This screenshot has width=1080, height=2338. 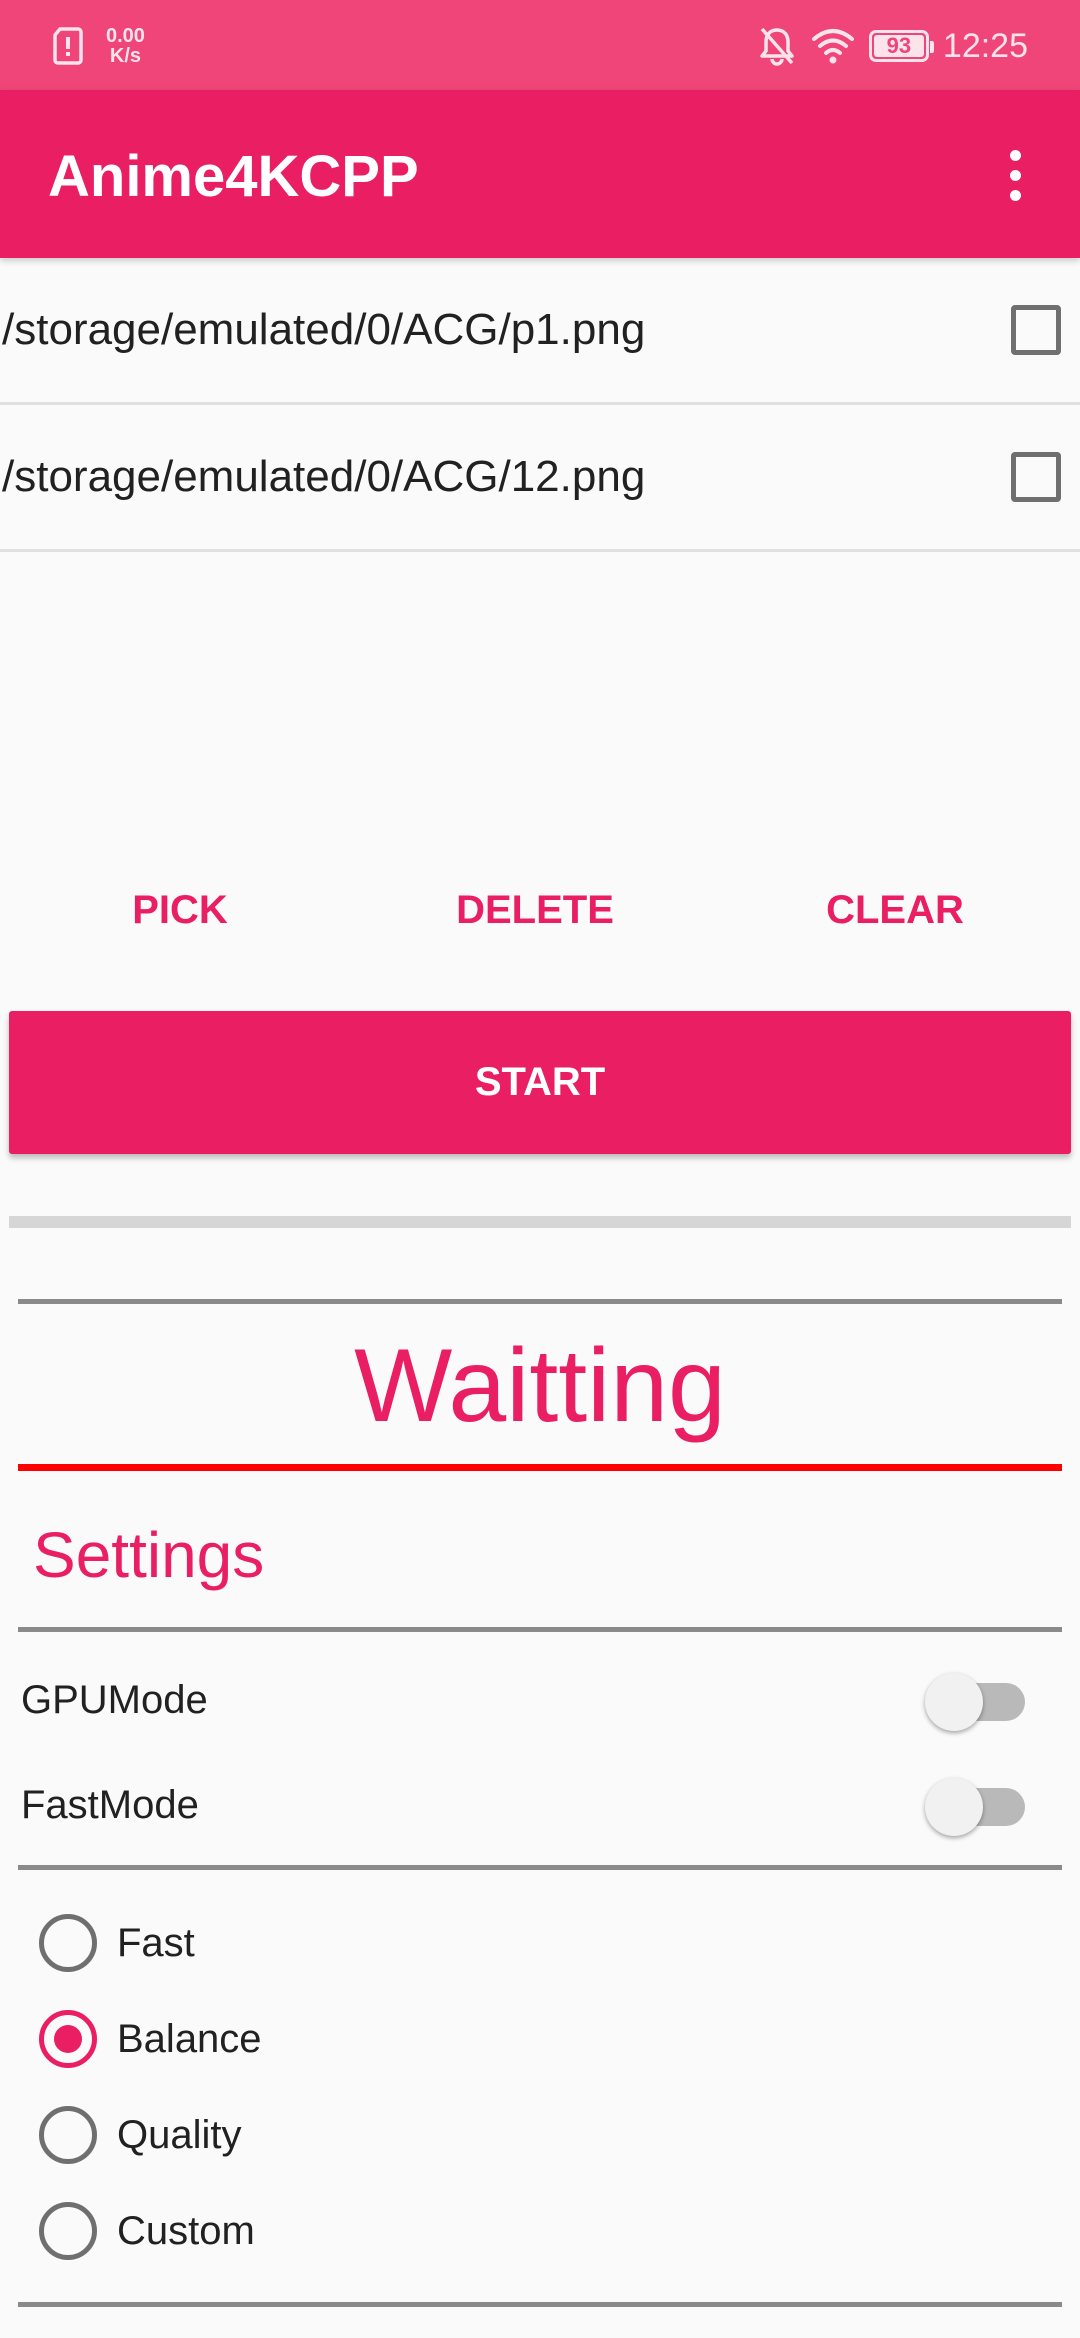 I want to click on file-list-item: /storage/emulated/0/ACG/12.png, so click(x=540, y=478).